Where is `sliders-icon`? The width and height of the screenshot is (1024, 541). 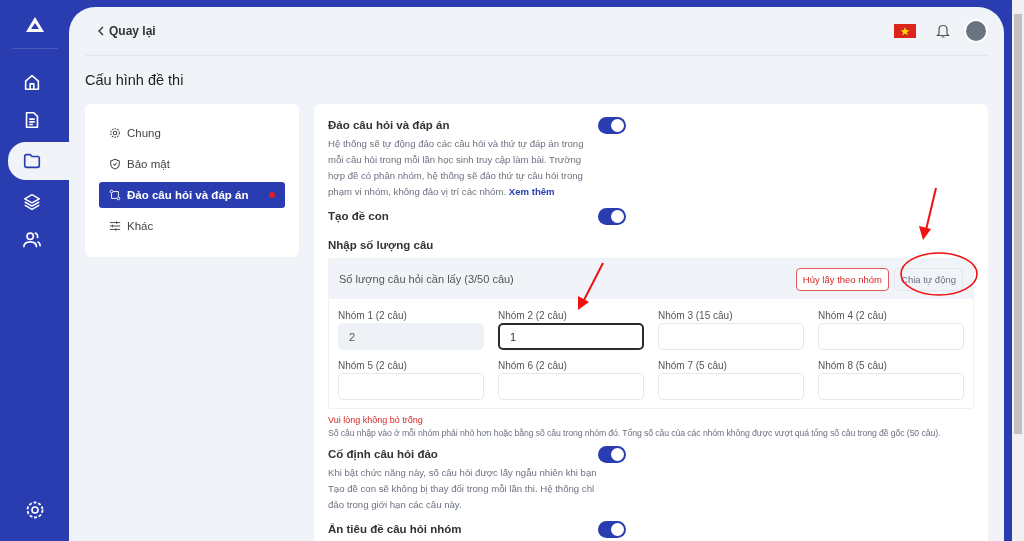 sliders-icon is located at coordinates (115, 226).